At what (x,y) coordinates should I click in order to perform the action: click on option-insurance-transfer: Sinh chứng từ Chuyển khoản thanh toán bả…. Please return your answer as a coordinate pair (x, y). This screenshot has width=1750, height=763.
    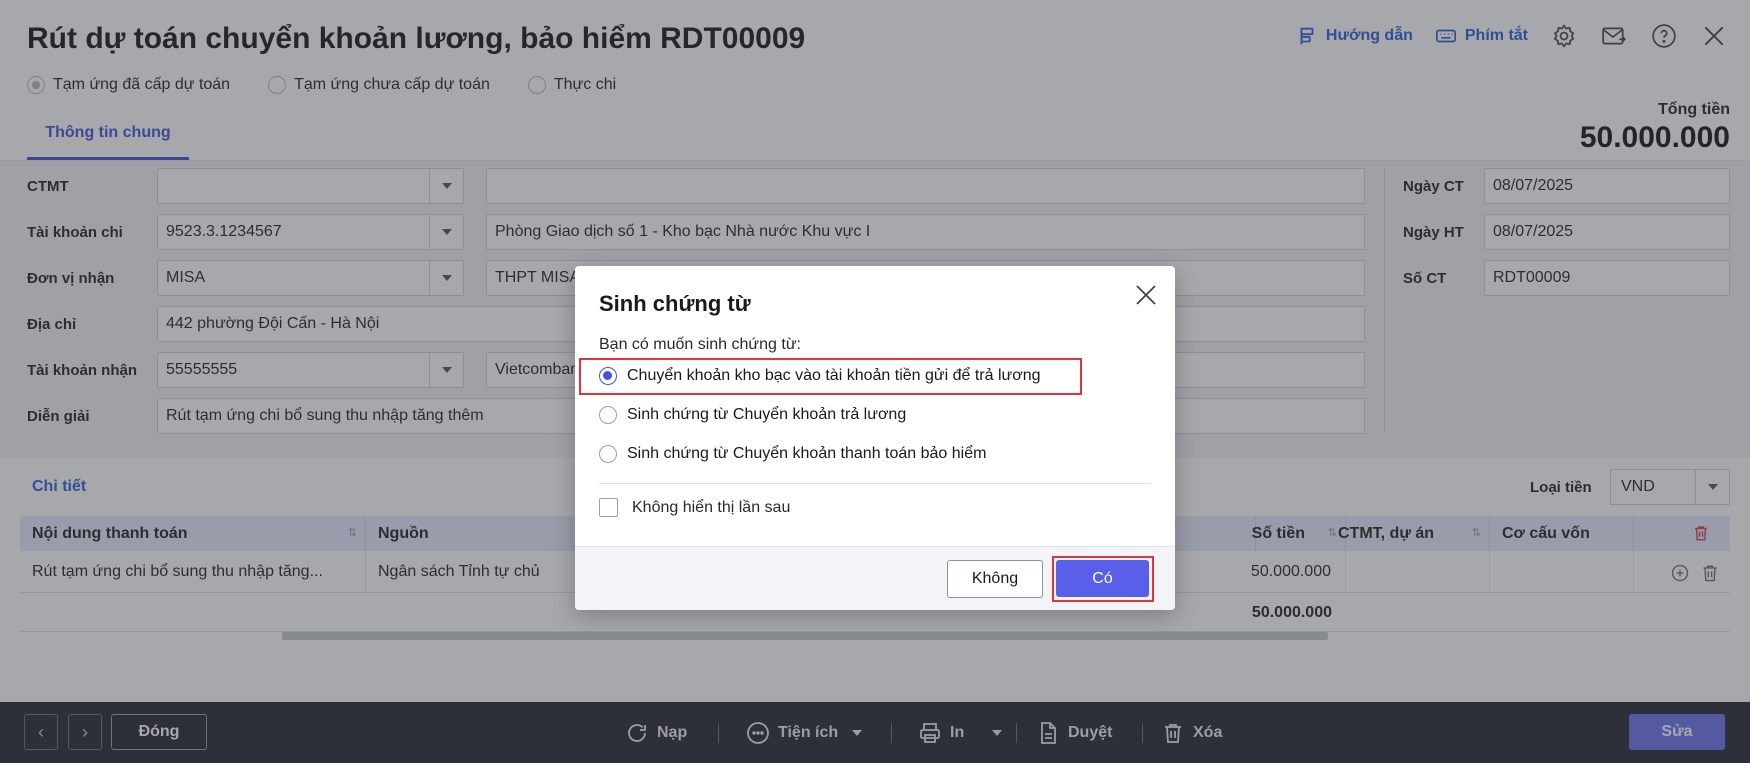
    Looking at the image, I should click on (792, 454).